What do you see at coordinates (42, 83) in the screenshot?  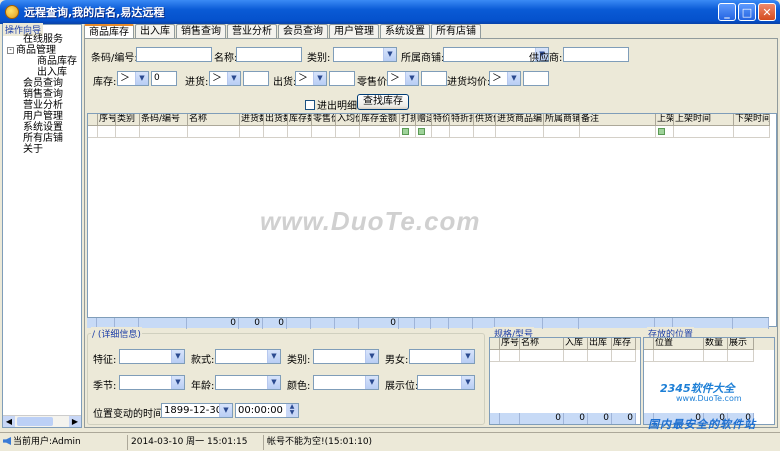 I see `sidebar-item: 会员查询` at bounding box center [42, 83].